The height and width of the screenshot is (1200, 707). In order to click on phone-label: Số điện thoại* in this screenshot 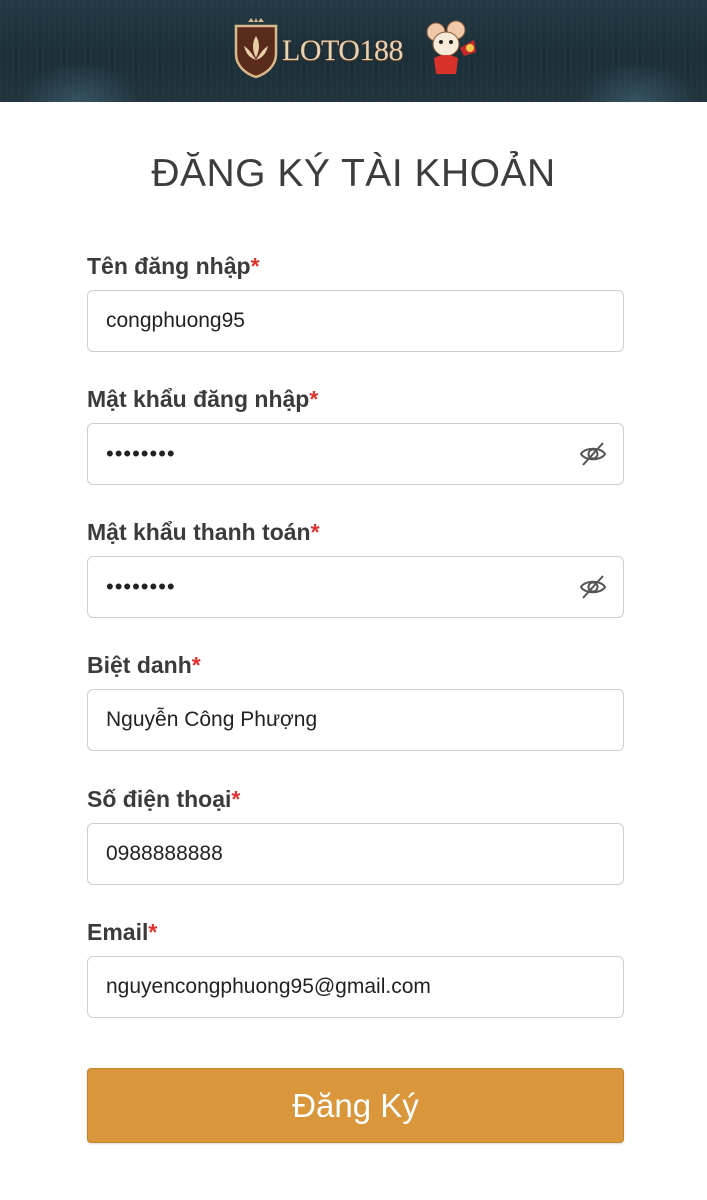, I will do `click(163, 799)`.